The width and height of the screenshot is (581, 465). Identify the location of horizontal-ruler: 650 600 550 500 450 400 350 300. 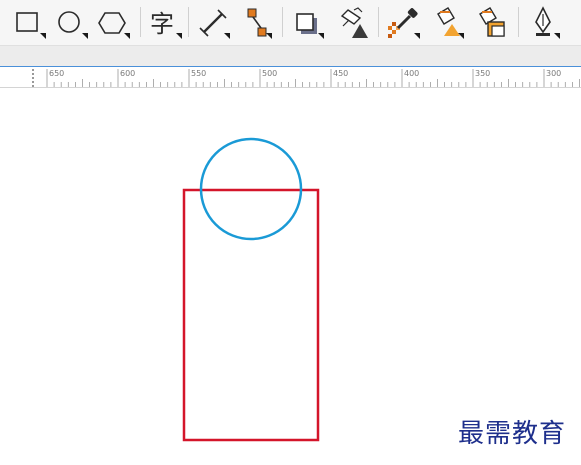
(290, 77).